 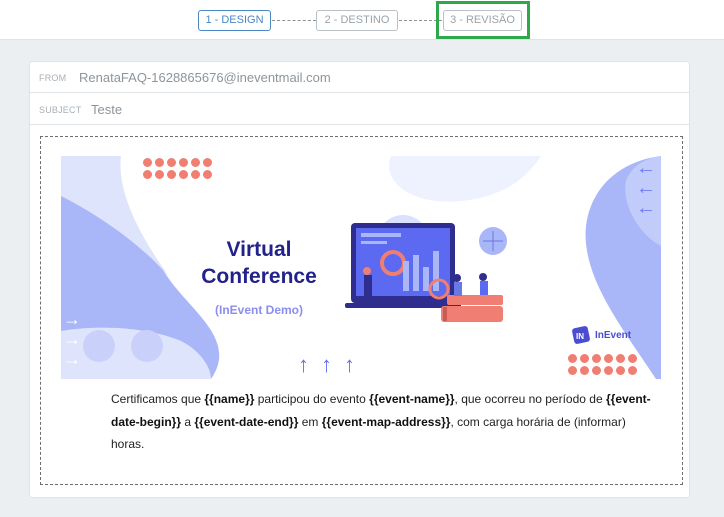 What do you see at coordinates (530, 399) in the screenshot?
I see `text-fragment: , que ocorreu no período de` at bounding box center [530, 399].